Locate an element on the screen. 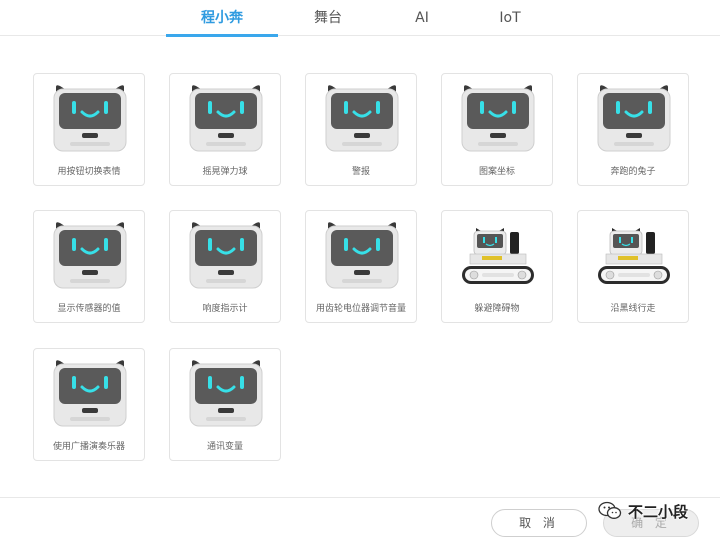 Image resolution: width=720 pixels, height=542 pixels. example-title: 躲避障碍物 is located at coordinates (497, 309).